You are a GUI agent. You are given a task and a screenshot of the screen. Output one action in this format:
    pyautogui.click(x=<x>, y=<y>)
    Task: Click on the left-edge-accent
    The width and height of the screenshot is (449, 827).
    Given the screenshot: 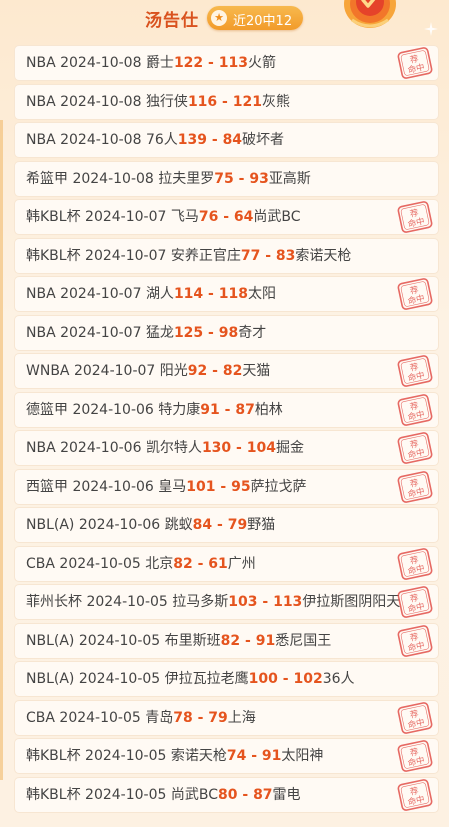 What is the action you would take?
    pyautogui.click(x=1, y=450)
    